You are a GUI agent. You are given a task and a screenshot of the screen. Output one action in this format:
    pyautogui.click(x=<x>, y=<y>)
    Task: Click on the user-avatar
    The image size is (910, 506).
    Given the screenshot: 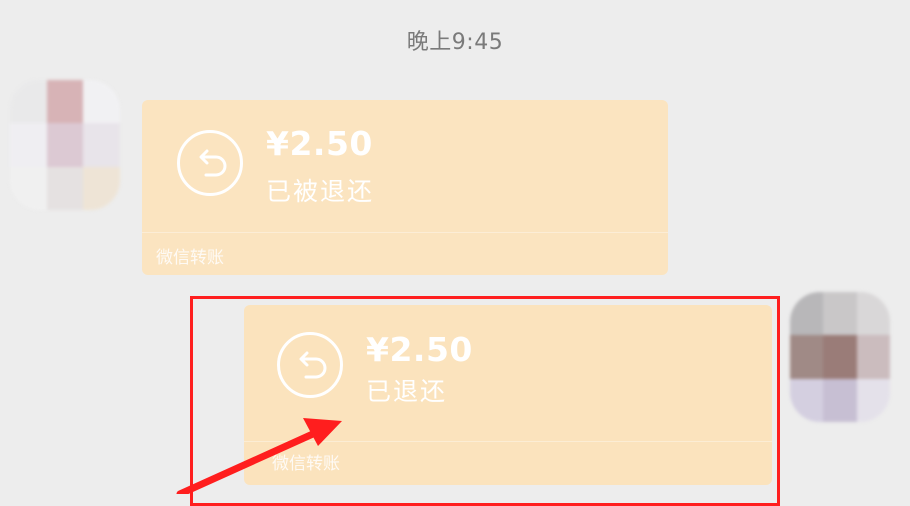 What is the action you would take?
    pyautogui.click(x=840, y=357)
    